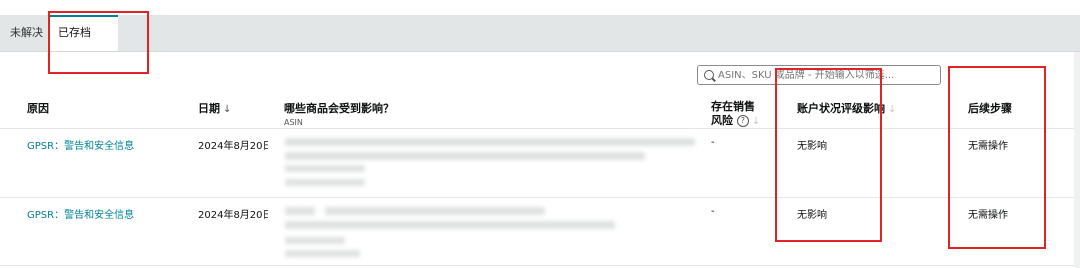 This screenshot has height=268, width=1080. I want to click on column-header-risk-line1: 存在销售, so click(733, 106).